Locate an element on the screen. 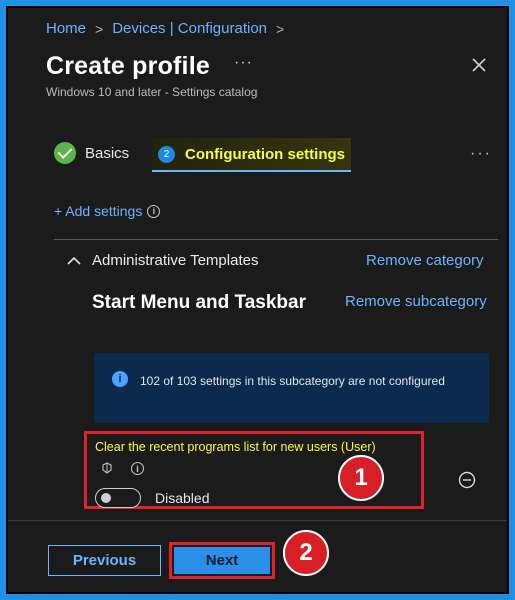 The image size is (515, 600). toggle-knob is located at coordinates (106, 498).